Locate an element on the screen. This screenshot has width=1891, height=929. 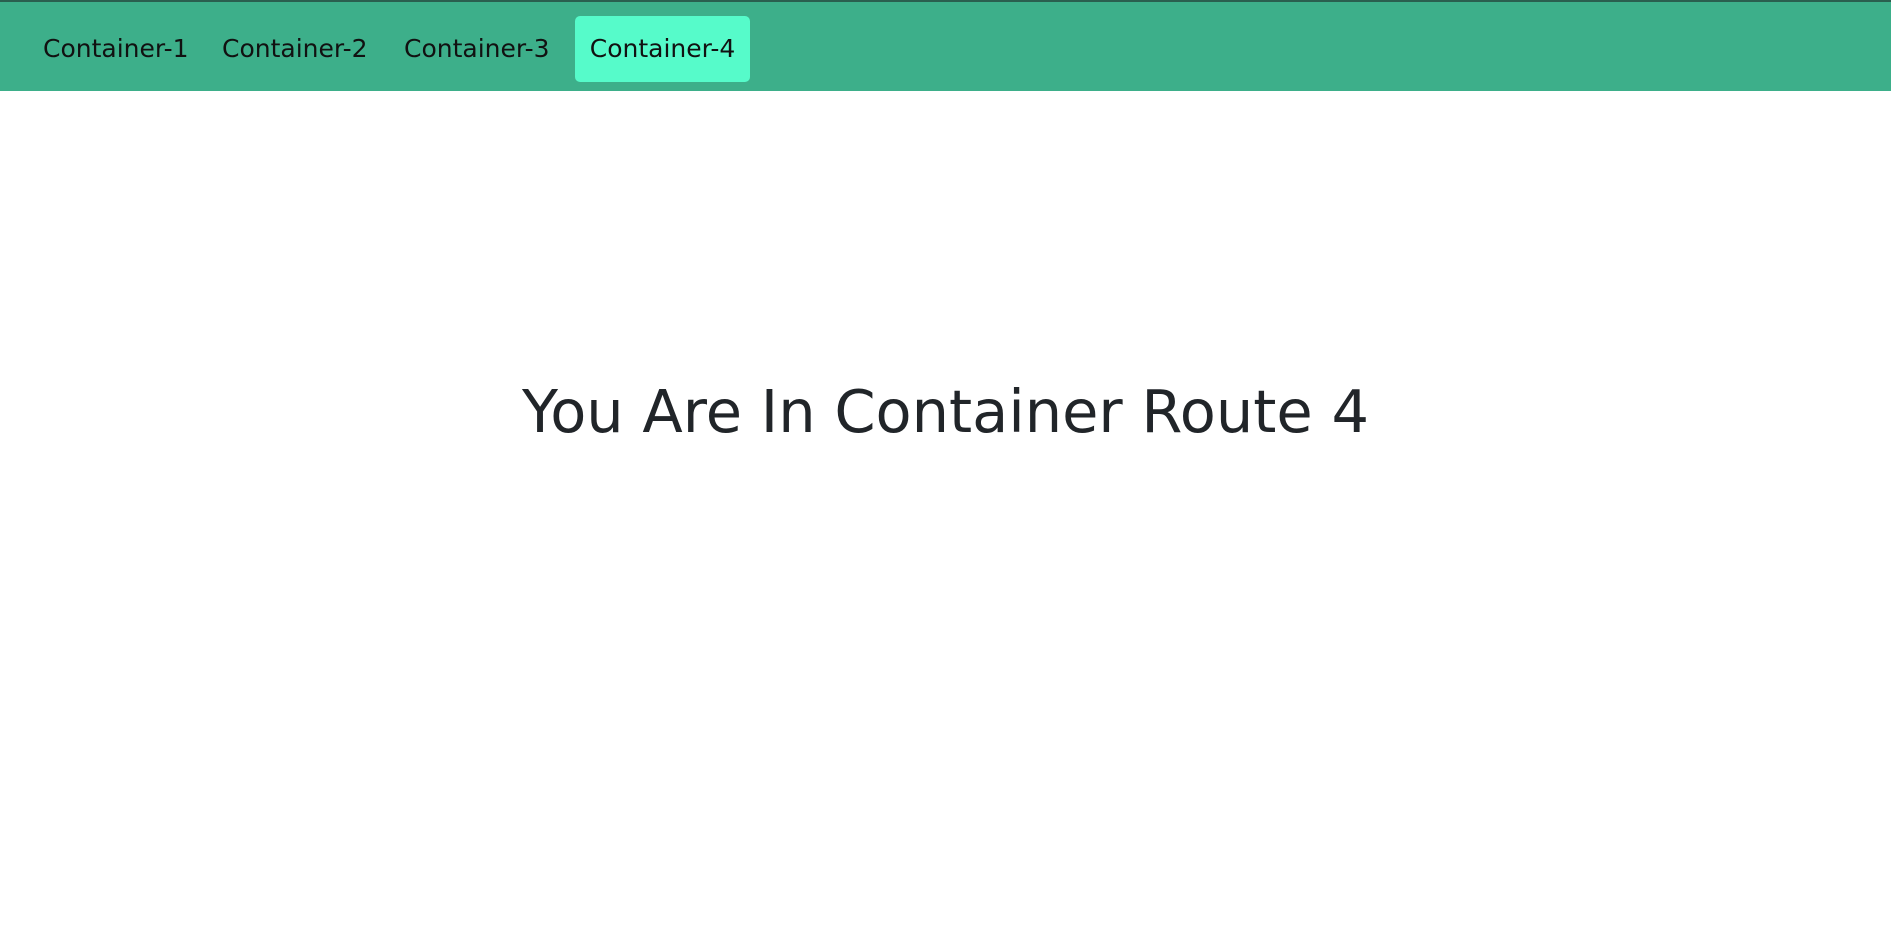
nav-item-container-4: Container-4 is located at coordinates (662, 49).